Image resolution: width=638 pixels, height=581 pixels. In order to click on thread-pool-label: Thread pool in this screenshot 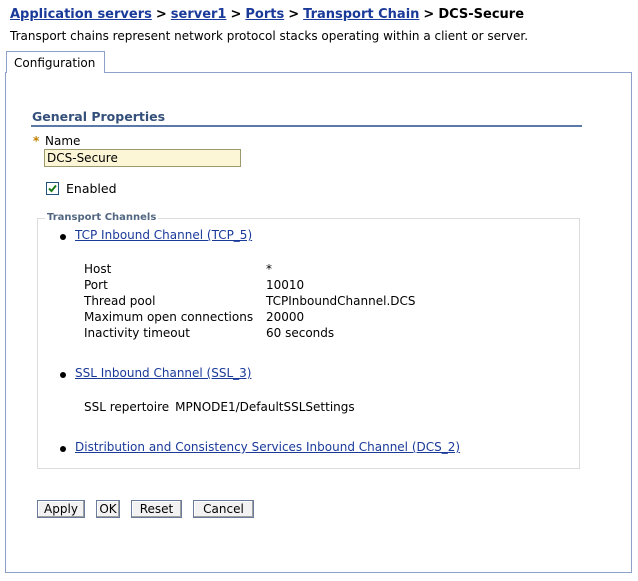, I will do `click(120, 301)`.